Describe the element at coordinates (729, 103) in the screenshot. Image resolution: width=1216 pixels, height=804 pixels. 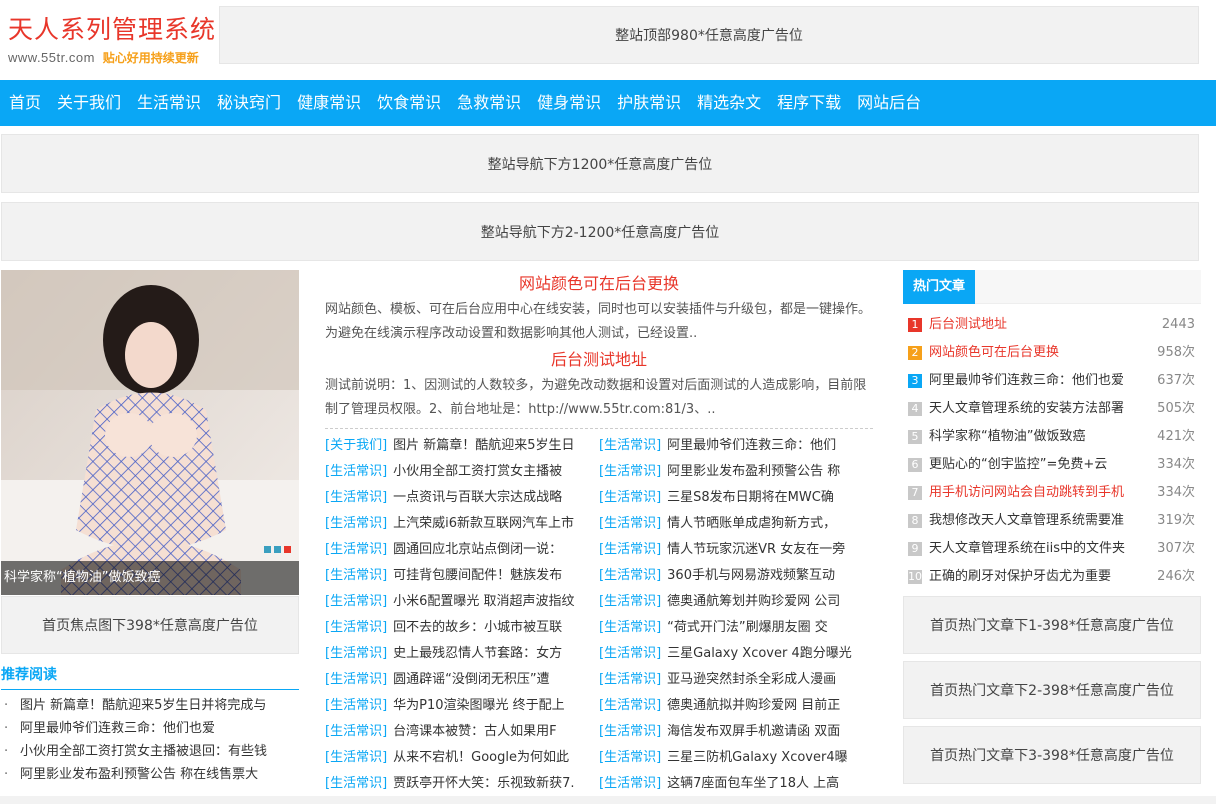
I see `nav-item: 精选杂文` at that location.